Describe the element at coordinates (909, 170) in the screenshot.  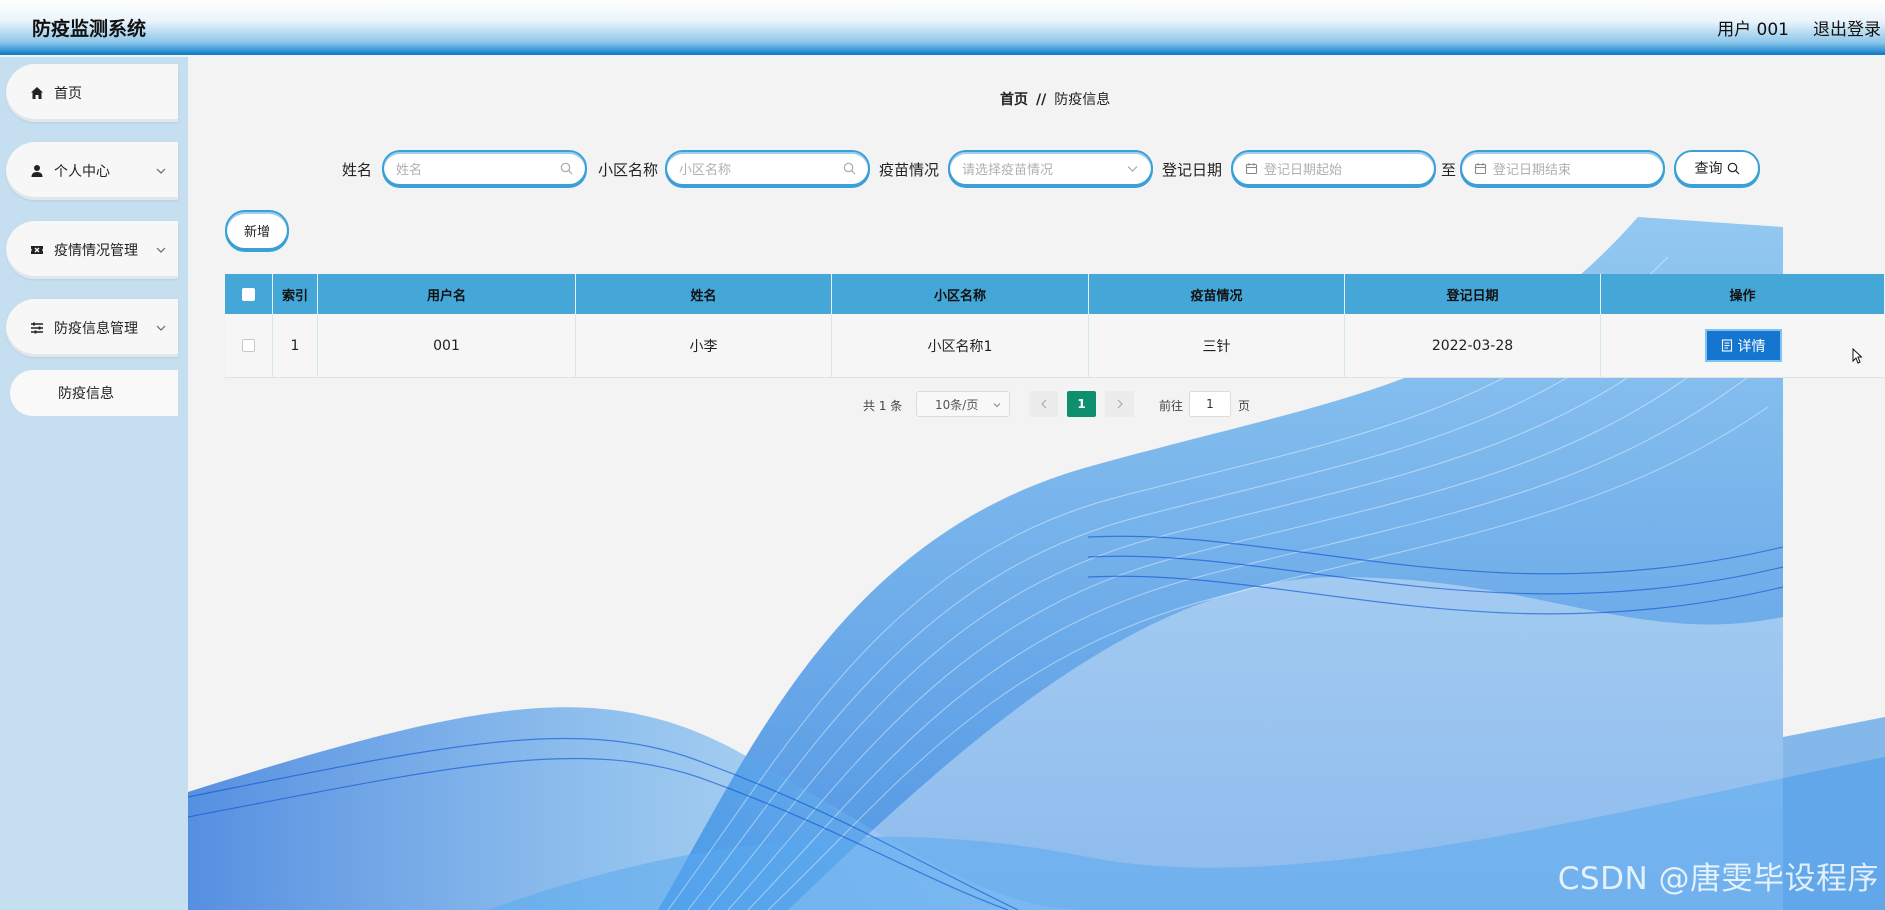
I see `vaccine-label: 疫苗情况` at that location.